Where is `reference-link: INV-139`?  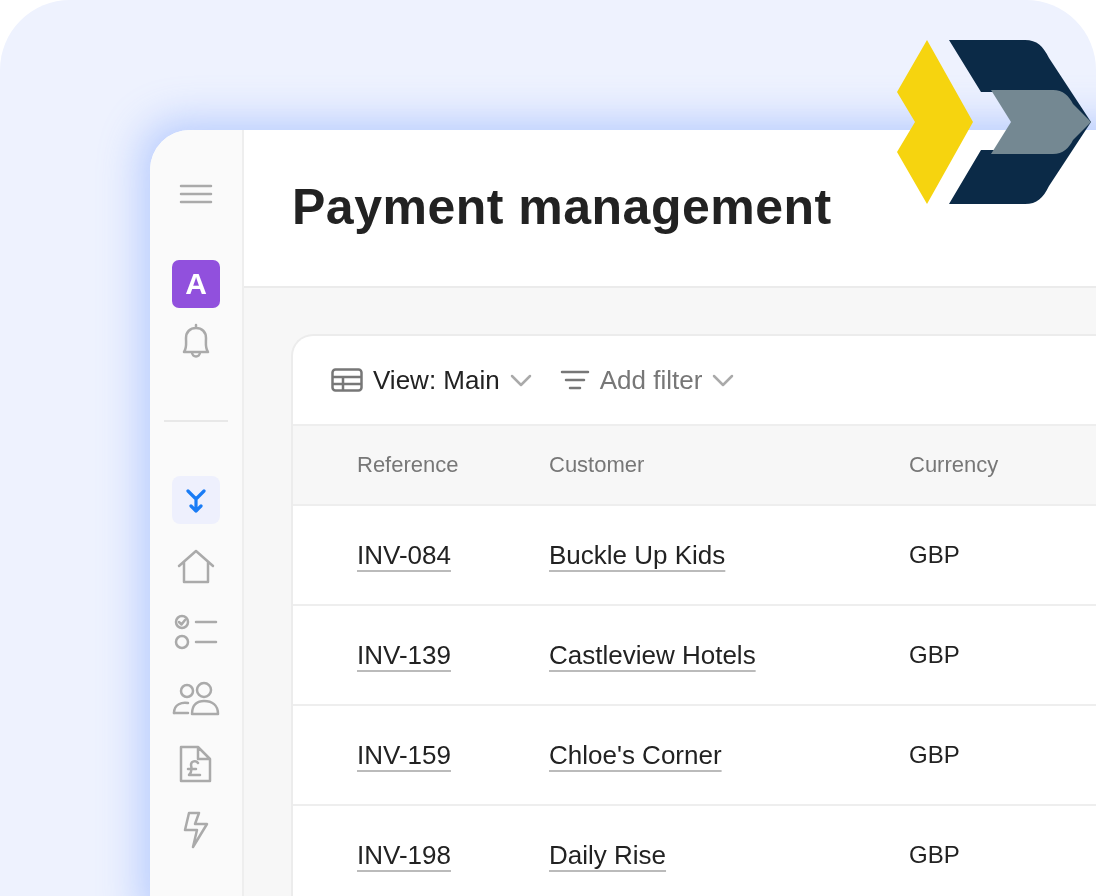 reference-link: INV-139 is located at coordinates (404, 654).